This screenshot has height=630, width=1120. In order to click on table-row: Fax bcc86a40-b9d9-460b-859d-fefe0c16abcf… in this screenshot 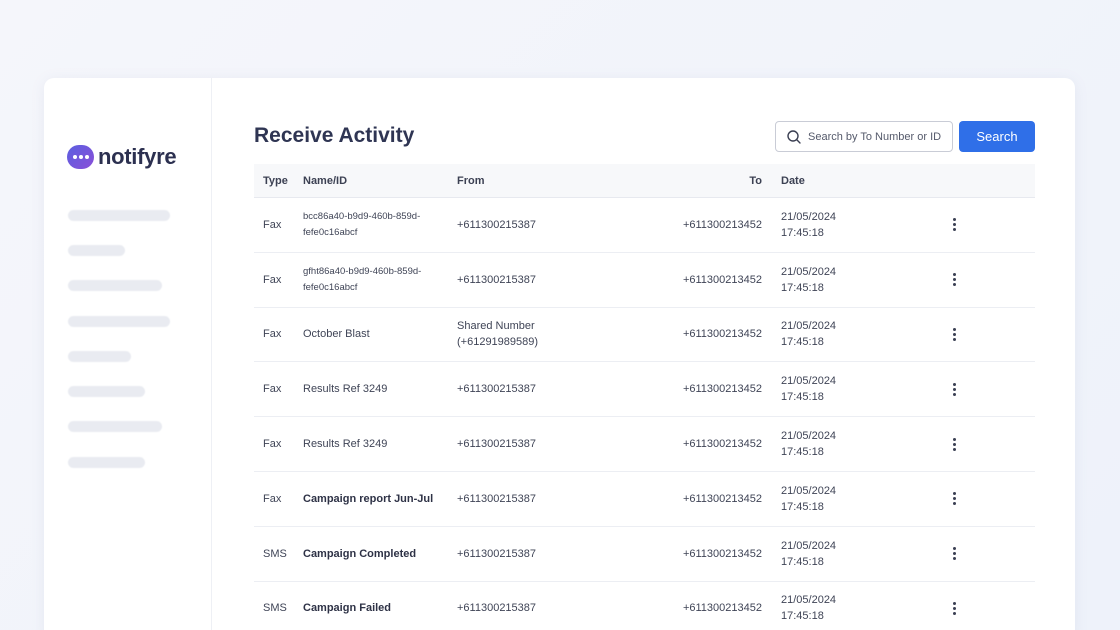, I will do `click(644, 225)`.